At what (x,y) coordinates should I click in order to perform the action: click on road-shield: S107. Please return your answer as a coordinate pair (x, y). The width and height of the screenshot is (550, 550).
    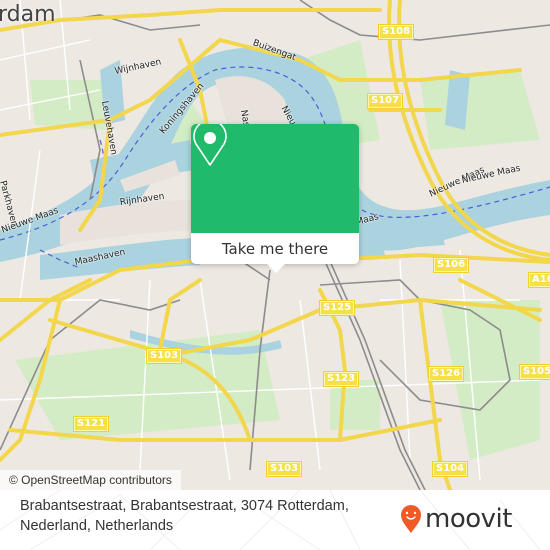
    Looking at the image, I should click on (385, 101).